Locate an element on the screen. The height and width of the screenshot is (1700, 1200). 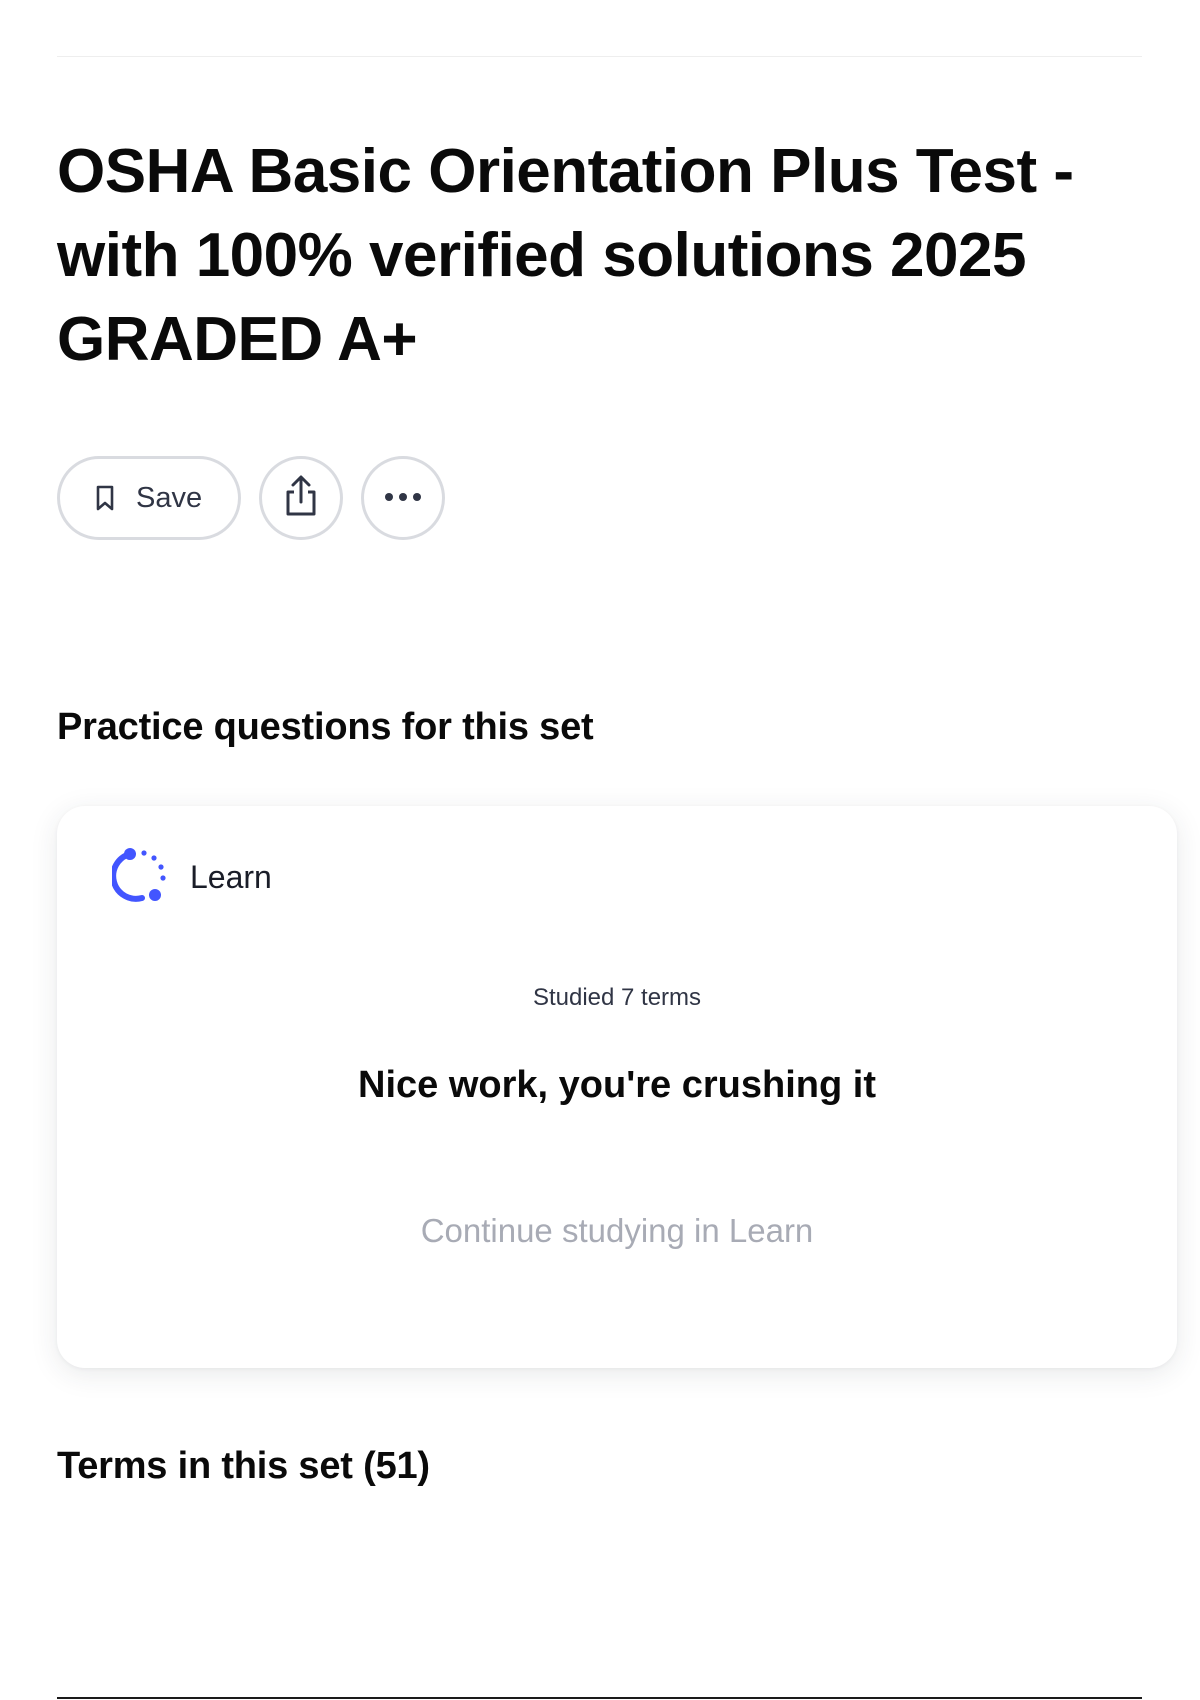
learn-card-header: Learn is located at coordinates (191, 877).